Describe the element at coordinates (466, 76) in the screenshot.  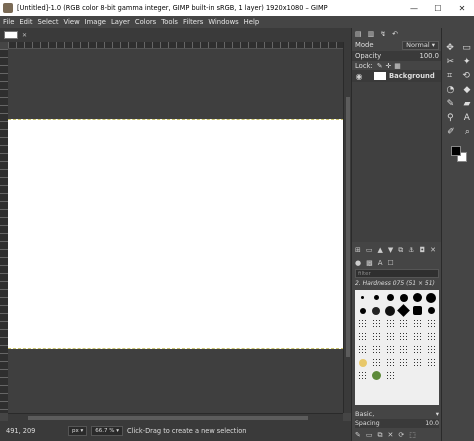
I see `transform-tool-icon: ⟲` at that location.